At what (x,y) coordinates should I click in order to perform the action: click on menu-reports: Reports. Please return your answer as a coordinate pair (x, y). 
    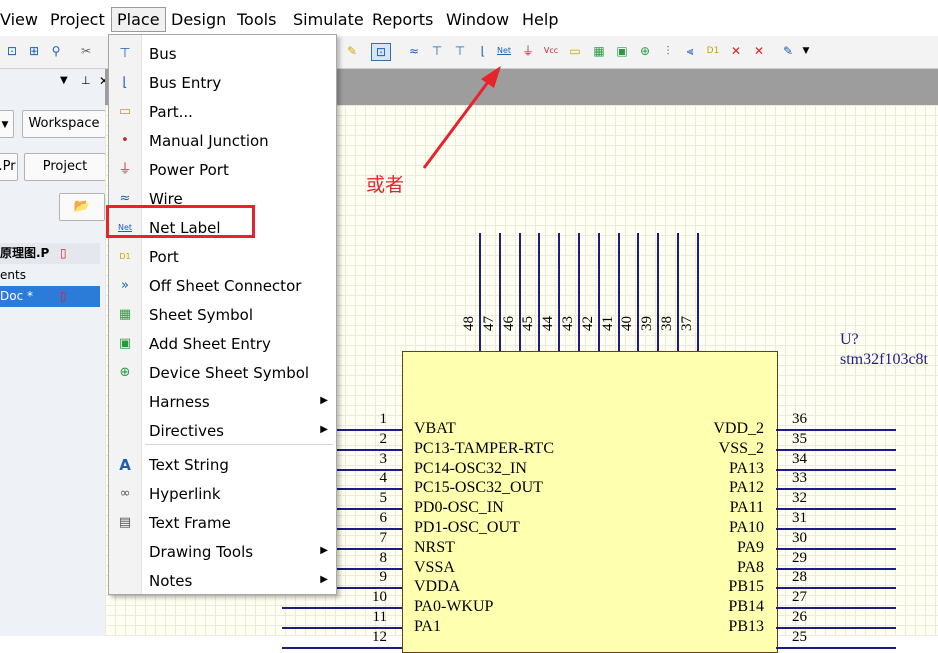
    Looking at the image, I should click on (402, 19).